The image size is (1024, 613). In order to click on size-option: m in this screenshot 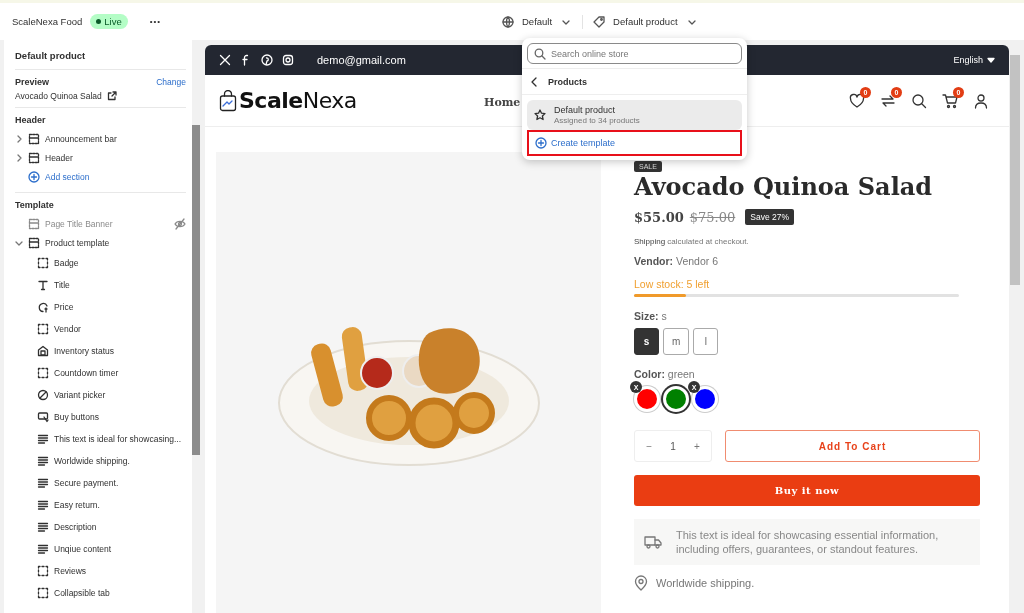, I will do `click(676, 341)`.